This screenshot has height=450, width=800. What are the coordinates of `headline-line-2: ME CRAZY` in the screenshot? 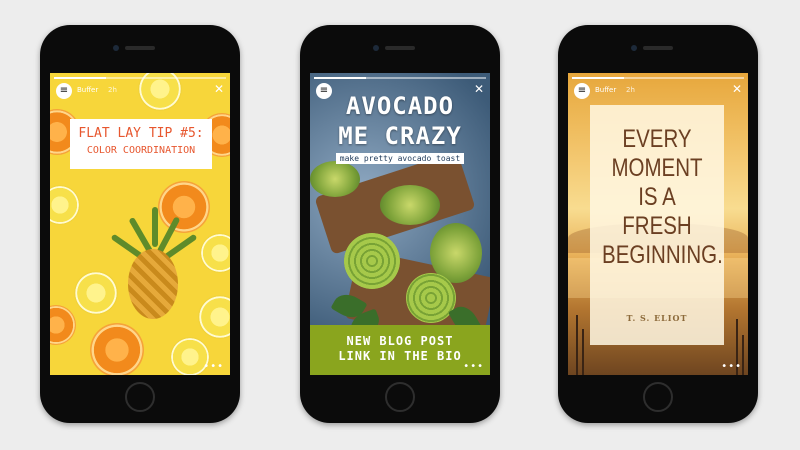 It's located at (400, 136).